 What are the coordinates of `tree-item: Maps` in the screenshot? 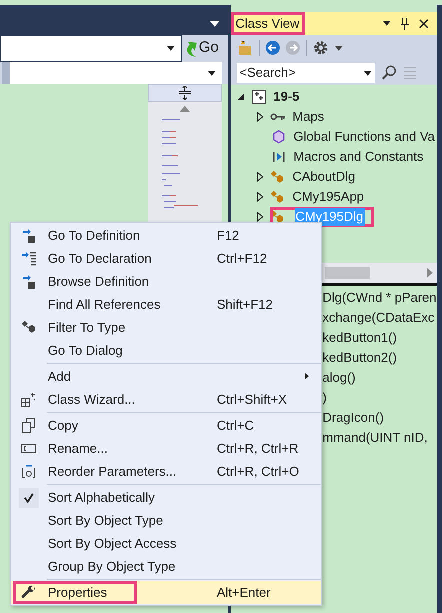 It's located at (309, 117).